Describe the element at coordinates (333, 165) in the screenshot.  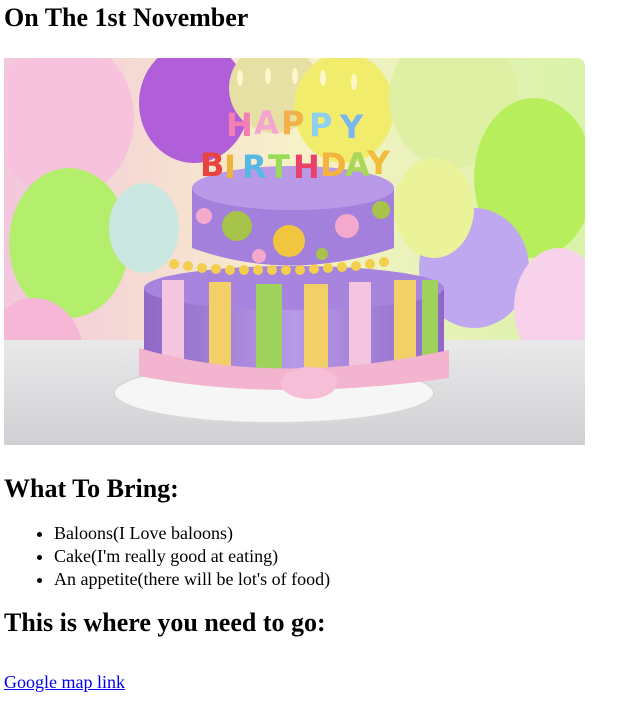
I see `svg-text: D` at that location.